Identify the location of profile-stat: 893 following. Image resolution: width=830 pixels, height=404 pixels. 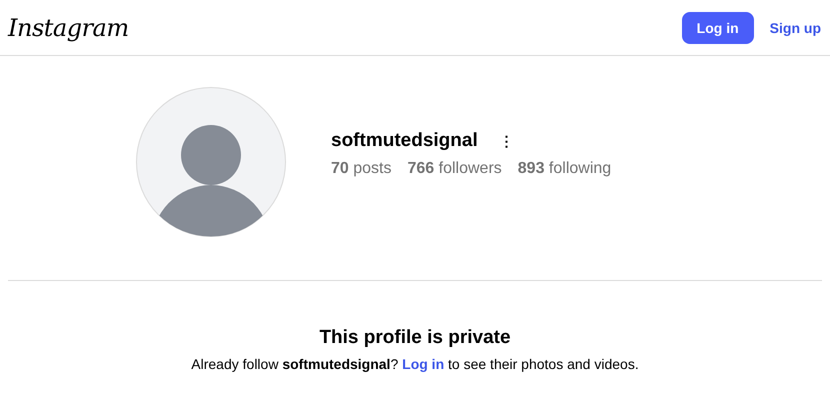
(565, 169).